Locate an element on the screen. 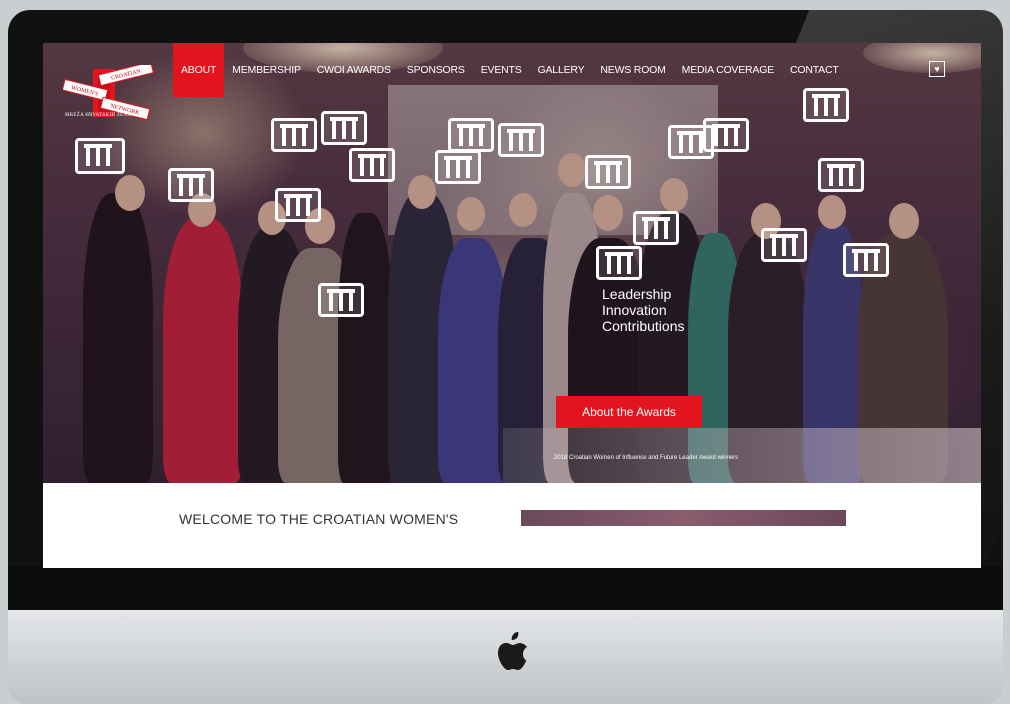  nav-item-contact: CONTACT is located at coordinates (814, 70).